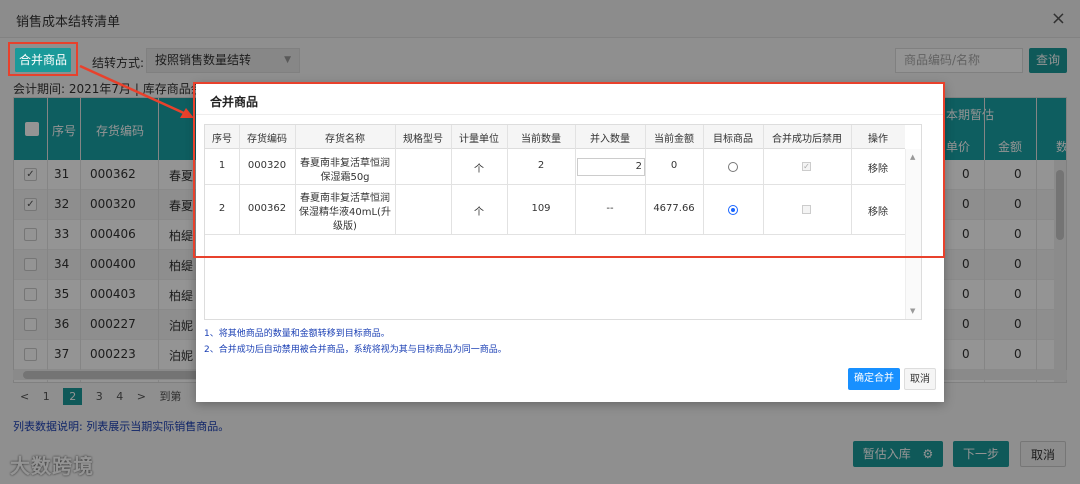  What do you see at coordinates (912, 311) in the screenshot?
I see `scroll-down-icon: ▼` at bounding box center [912, 311].